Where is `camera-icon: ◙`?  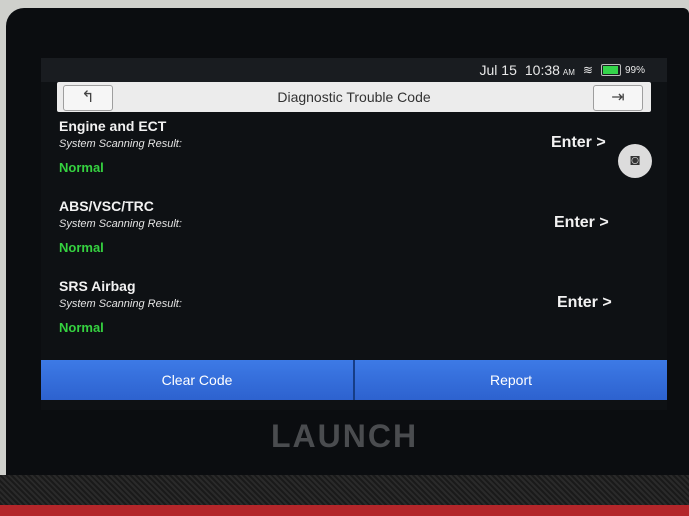
camera-icon: ◙ is located at coordinates (635, 160).